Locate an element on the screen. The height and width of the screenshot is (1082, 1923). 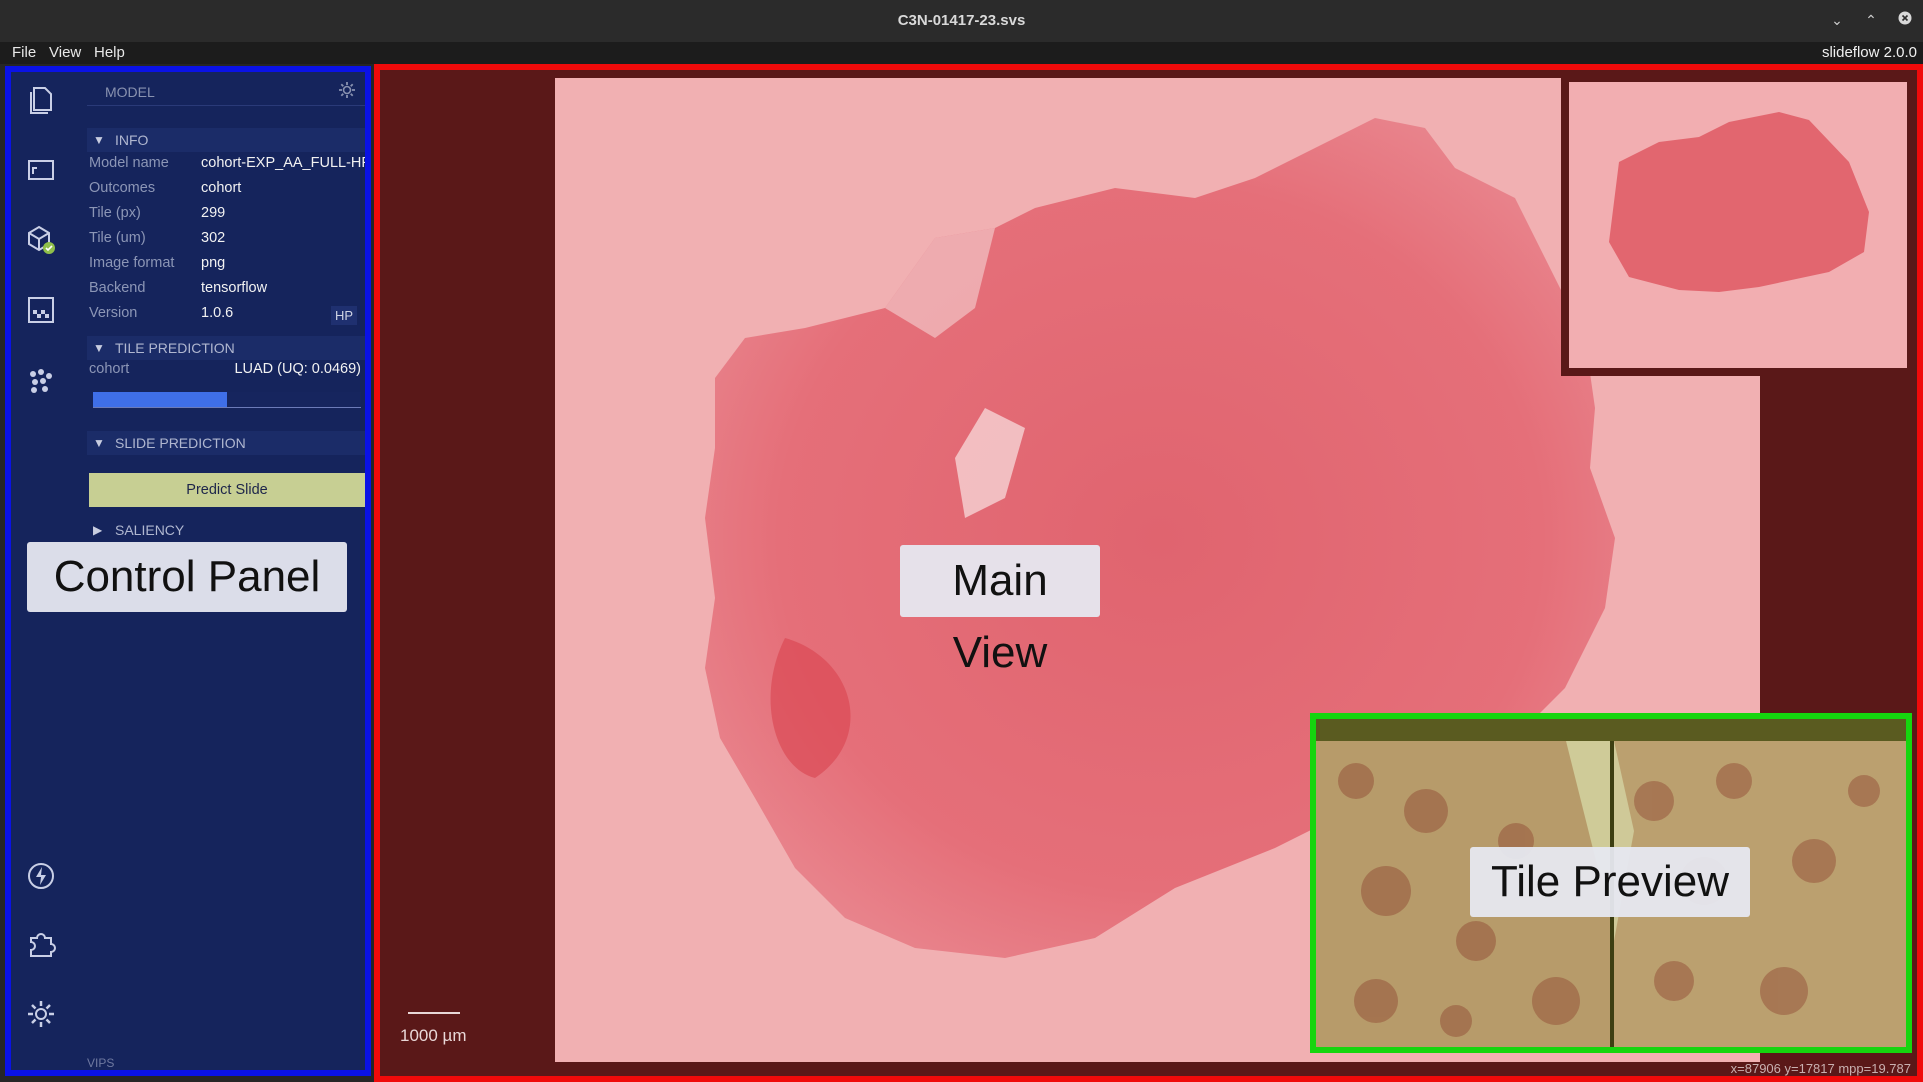
mosaic-icon is located at coordinates (41, 380).